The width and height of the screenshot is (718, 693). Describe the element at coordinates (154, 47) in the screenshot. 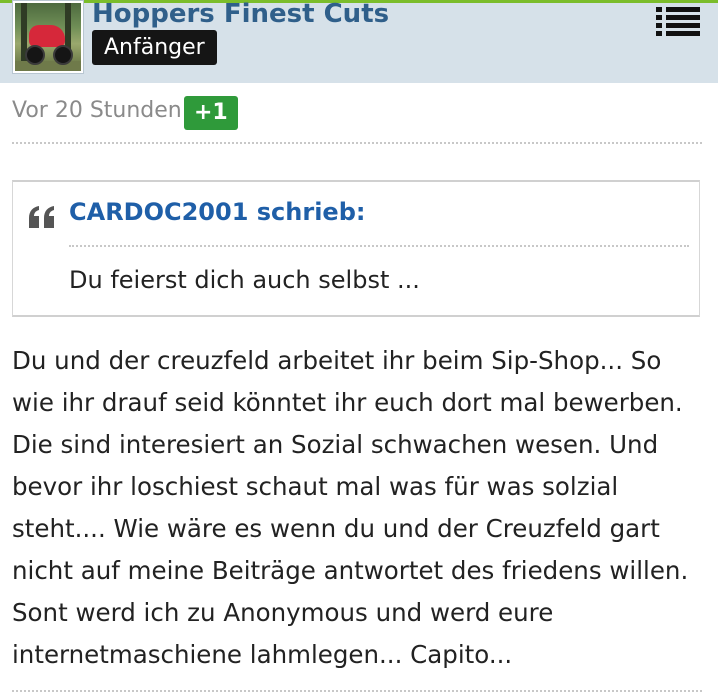

I see `rank-badge: Anfänger` at that location.